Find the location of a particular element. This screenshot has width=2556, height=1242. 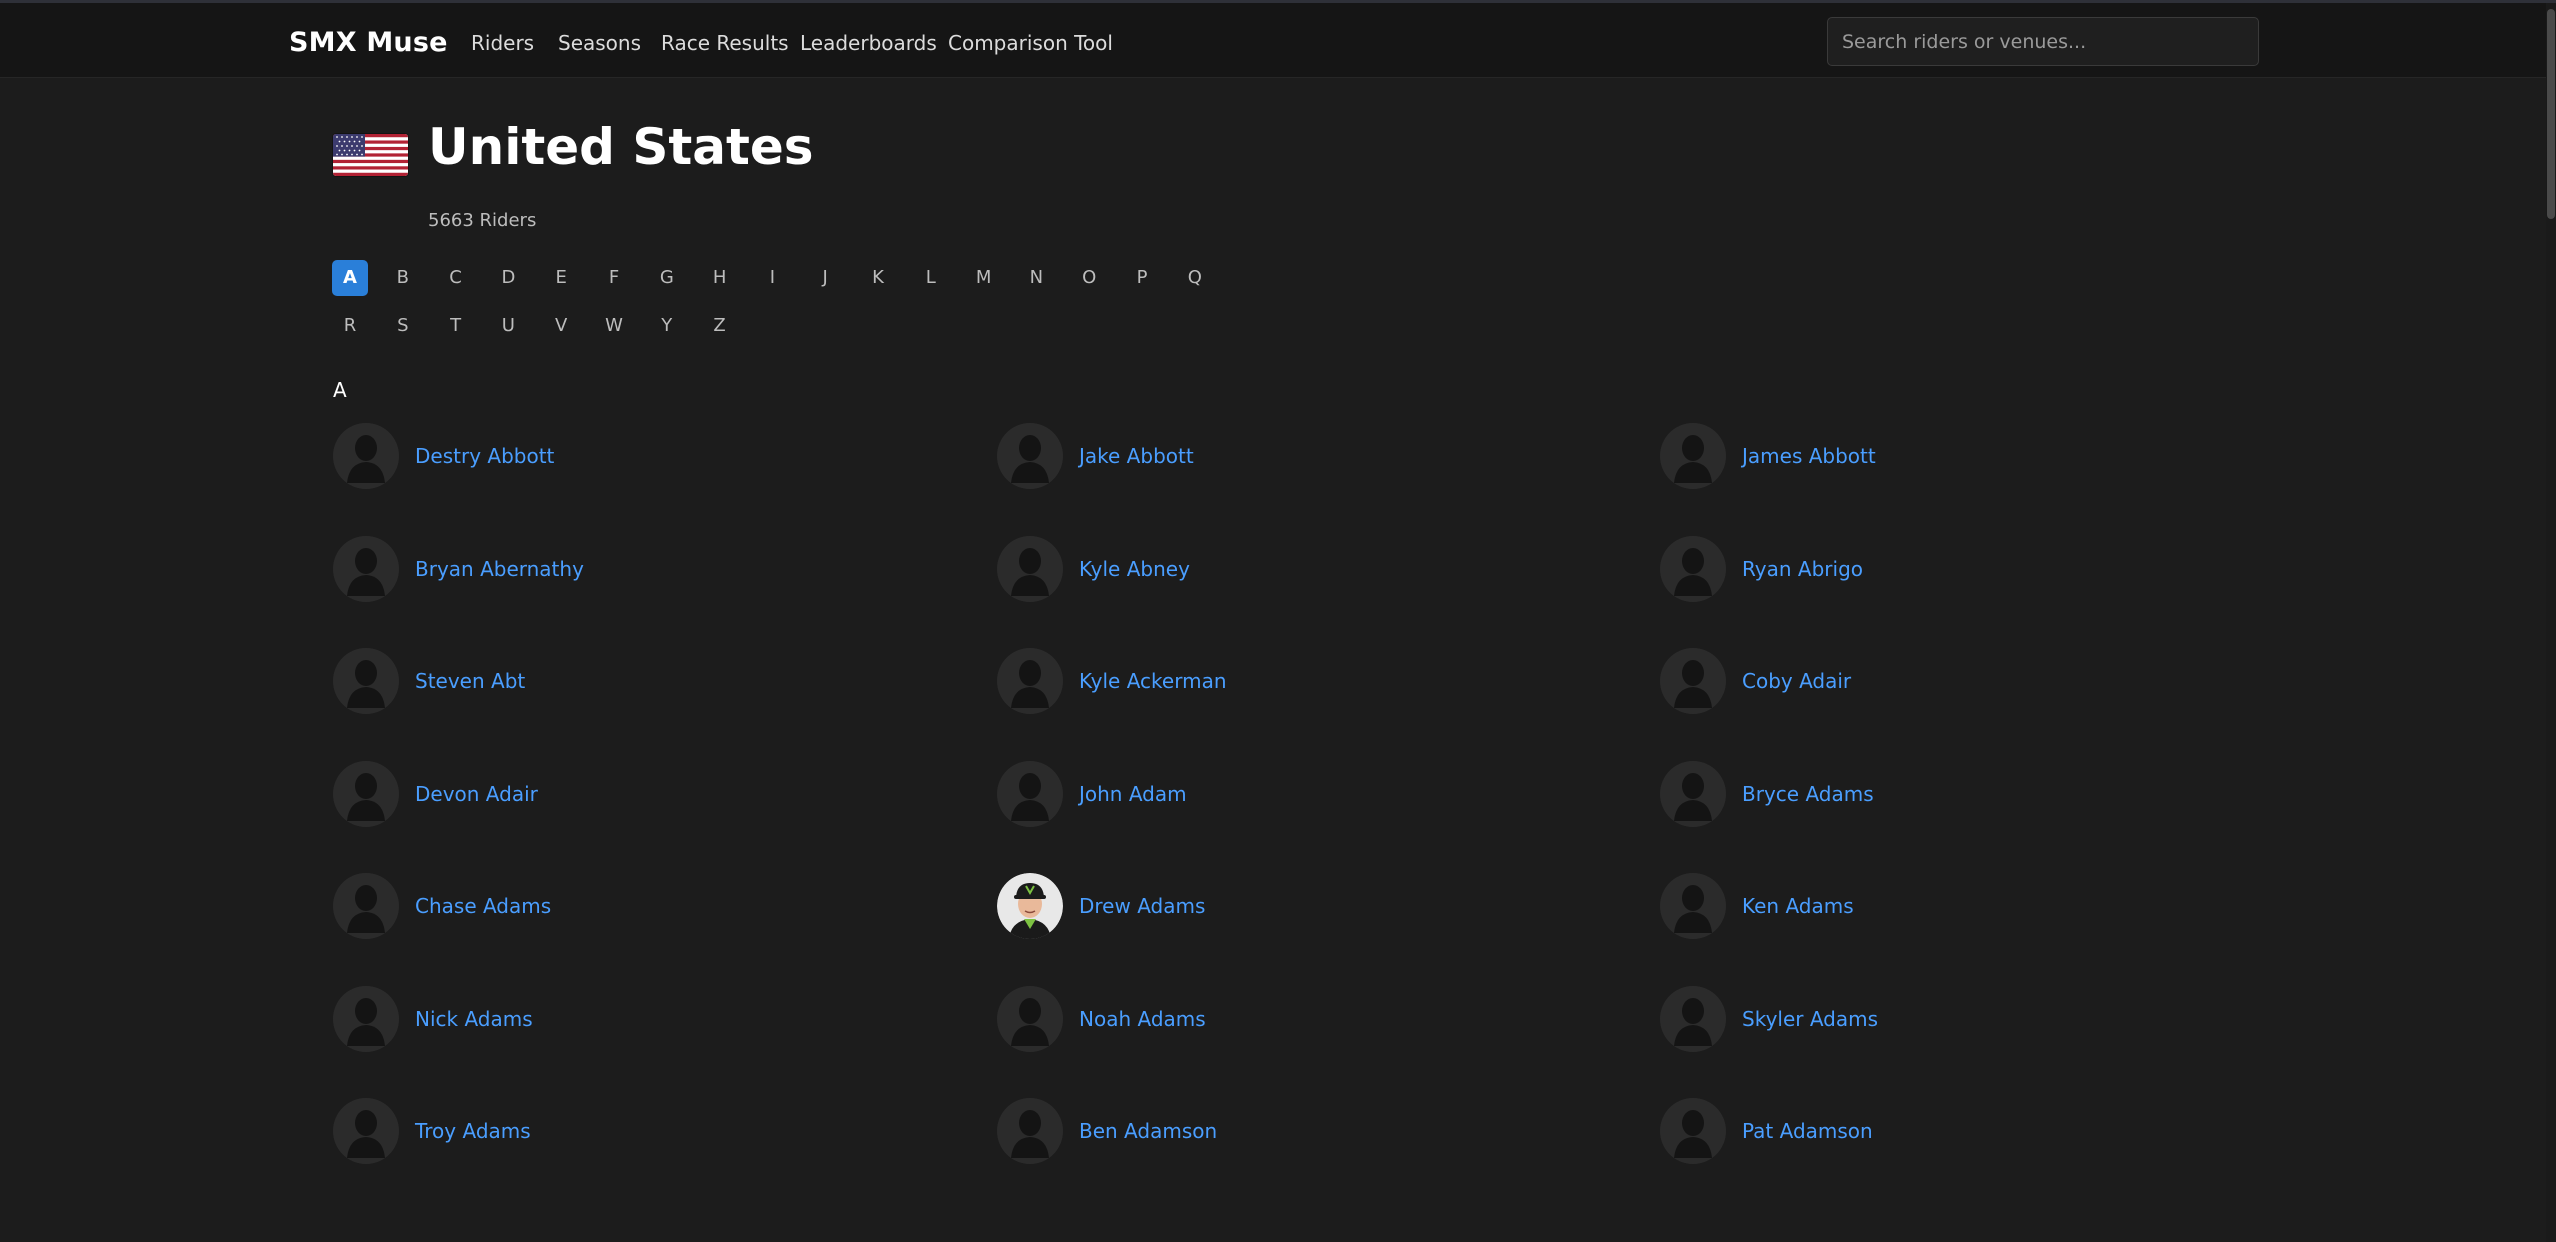

rider-link: Coby Adair is located at coordinates (1755, 681).